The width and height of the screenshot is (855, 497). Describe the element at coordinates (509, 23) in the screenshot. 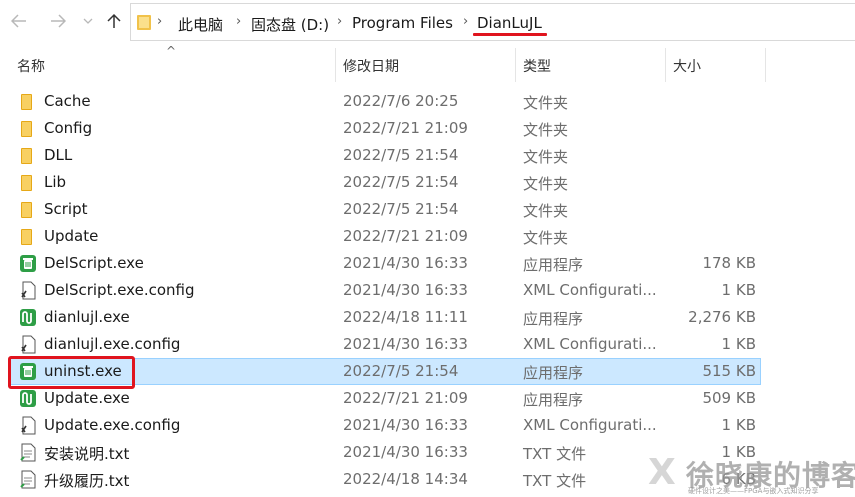

I see `breadcrumb-dianlujl: DianLuJL` at that location.